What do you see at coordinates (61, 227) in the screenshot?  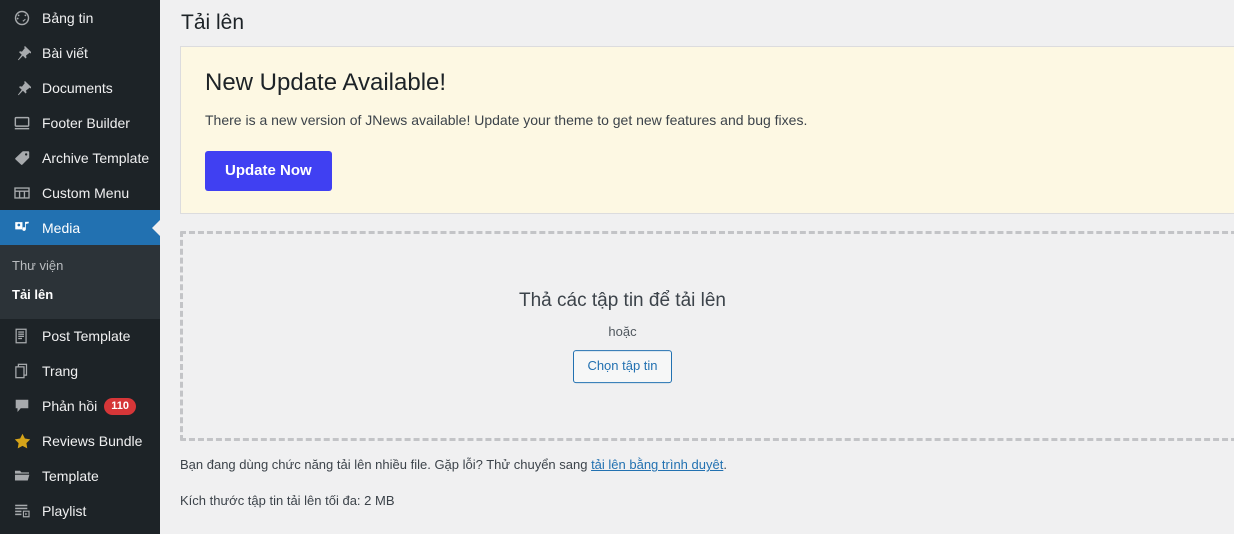 I see `sidebar-item-label: Media` at bounding box center [61, 227].